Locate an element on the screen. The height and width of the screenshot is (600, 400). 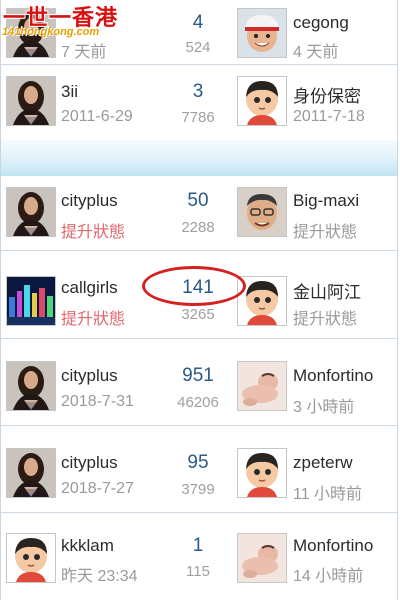
cityscape-icon is located at coordinates (31, 301).